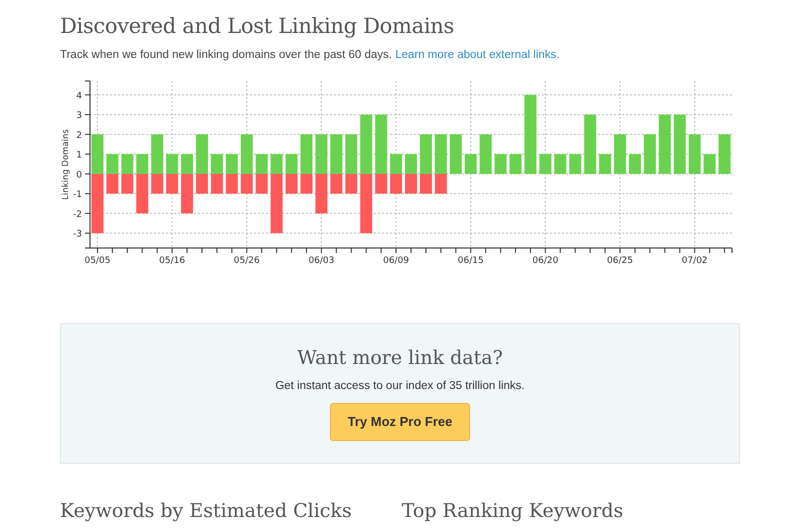  Describe the element at coordinates (471, 261) in the screenshot. I see `x-tick-label: 06/15` at that location.